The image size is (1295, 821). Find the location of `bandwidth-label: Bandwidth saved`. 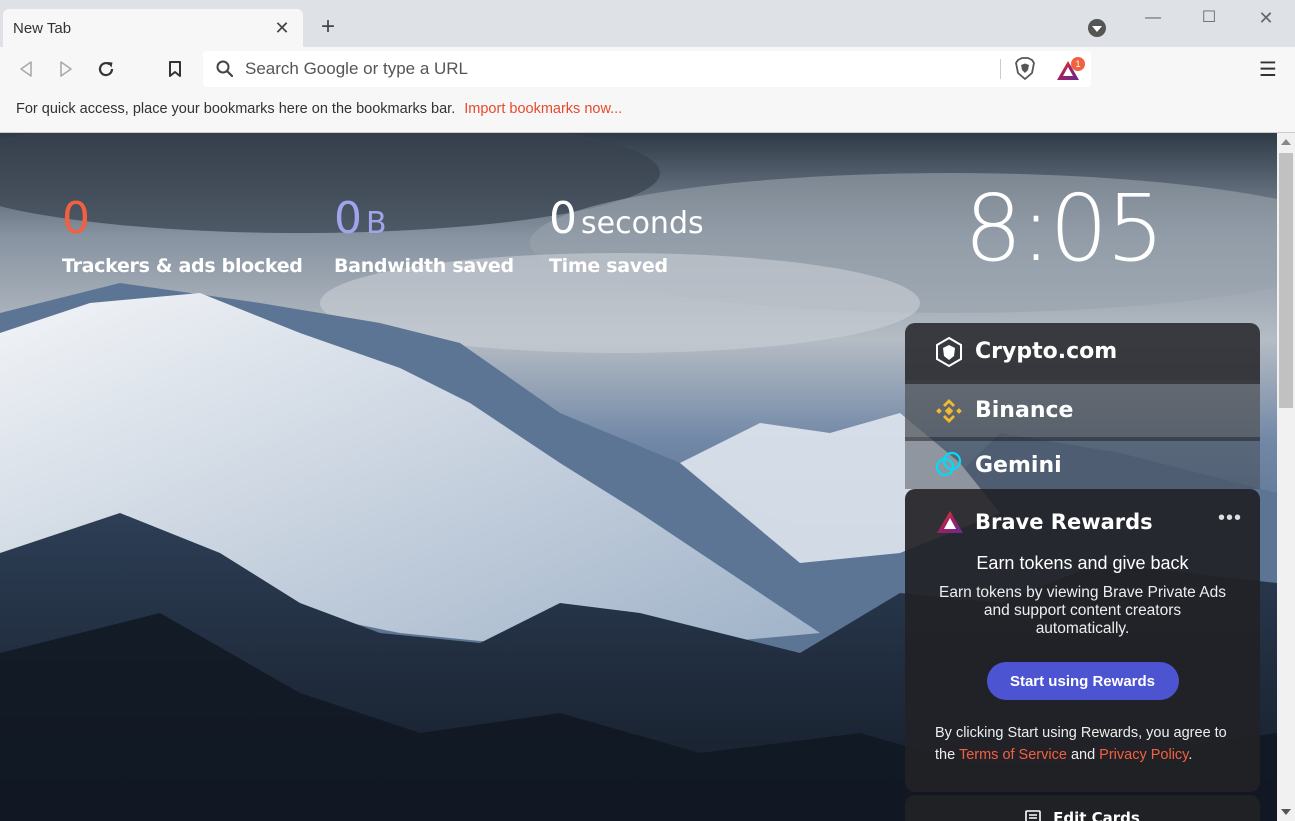

bandwidth-label: Bandwidth saved is located at coordinates (424, 266).